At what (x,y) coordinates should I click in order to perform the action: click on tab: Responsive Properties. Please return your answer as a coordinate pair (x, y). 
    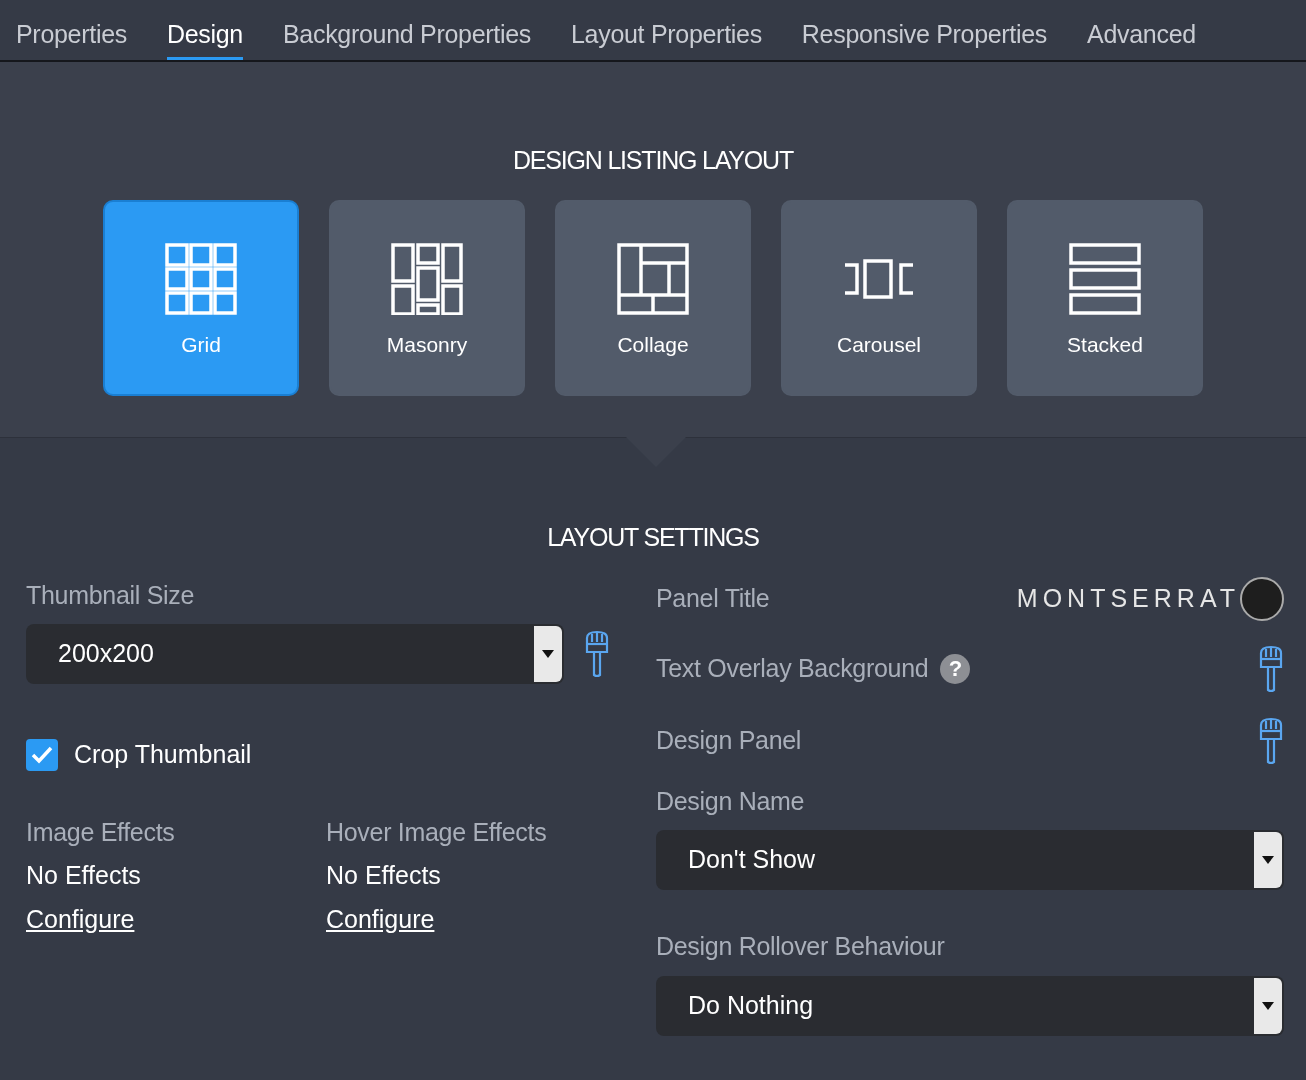
    Looking at the image, I should click on (924, 30).